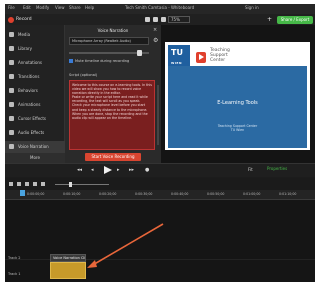 This screenshot has height=286, width=320. Describe the element at coordinates (36, 194) in the screenshot. I see `ruler-tick: 0:00:00;00` at that location.